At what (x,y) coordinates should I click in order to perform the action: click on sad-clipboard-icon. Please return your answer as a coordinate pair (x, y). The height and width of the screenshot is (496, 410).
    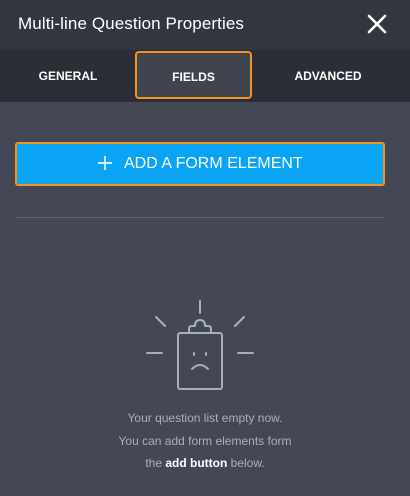
    Looking at the image, I should click on (200, 345).